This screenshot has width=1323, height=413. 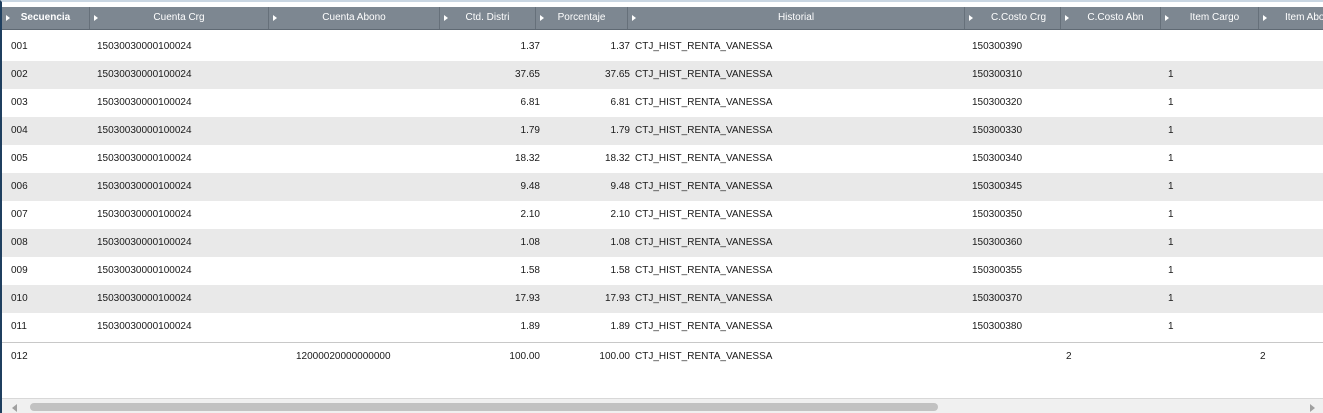 What do you see at coordinates (585, 299) in the screenshot?
I see `cell-pct: 17.93` at bounding box center [585, 299].